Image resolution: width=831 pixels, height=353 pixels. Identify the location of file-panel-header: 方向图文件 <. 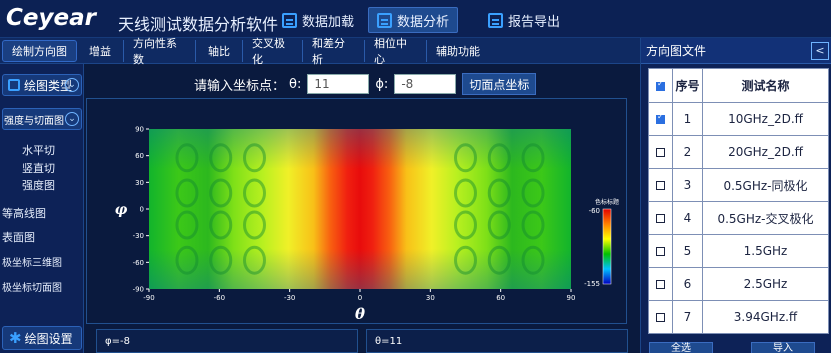
(736, 51).